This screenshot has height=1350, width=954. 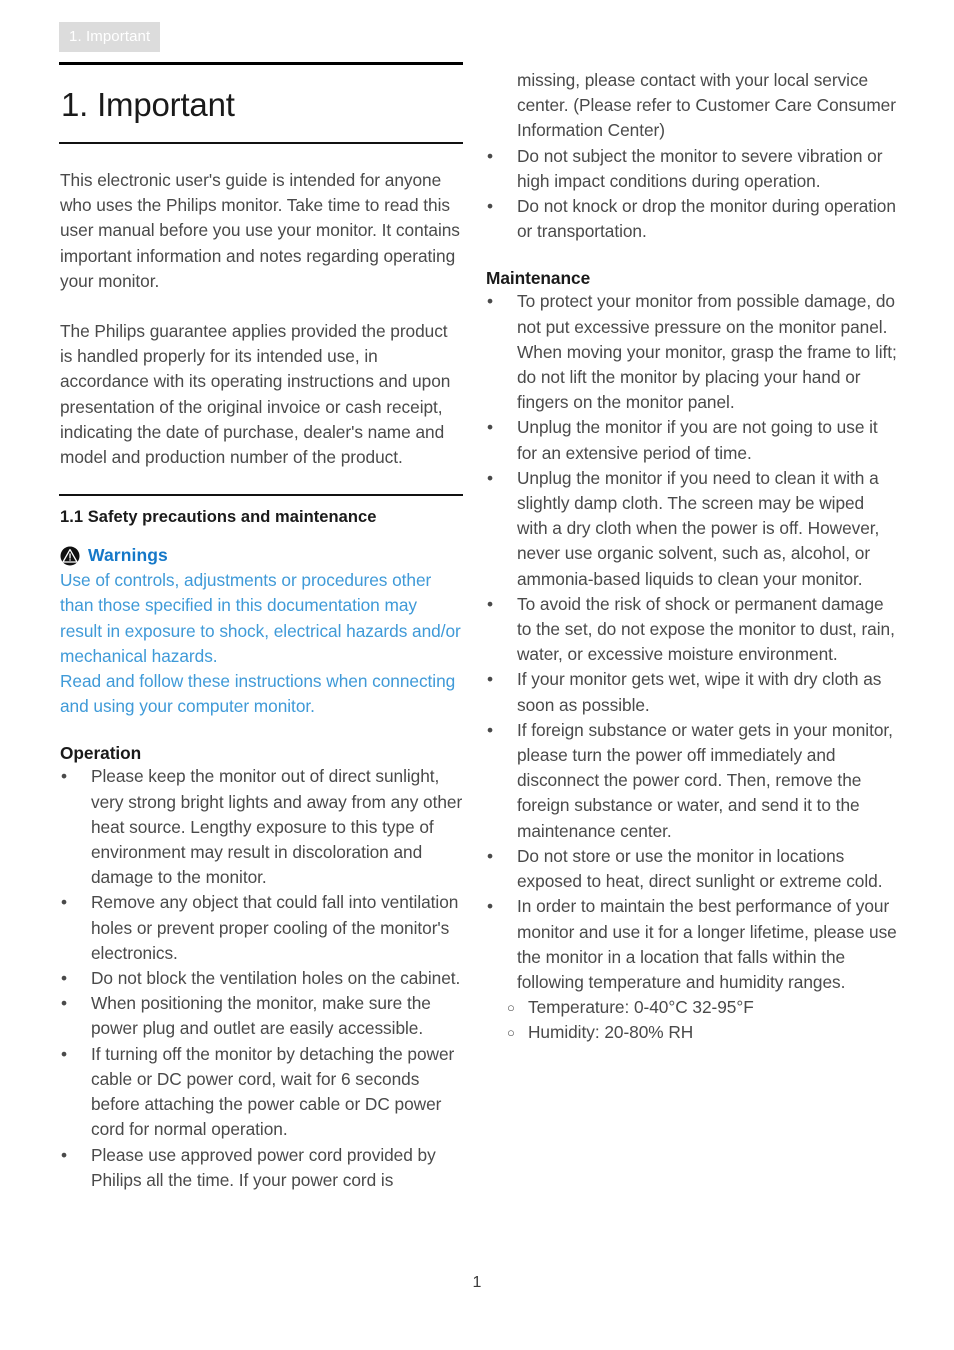 I want to click on sub-list-item-text: Humidity: 20-80% RH, so click(x=611, y=1032).